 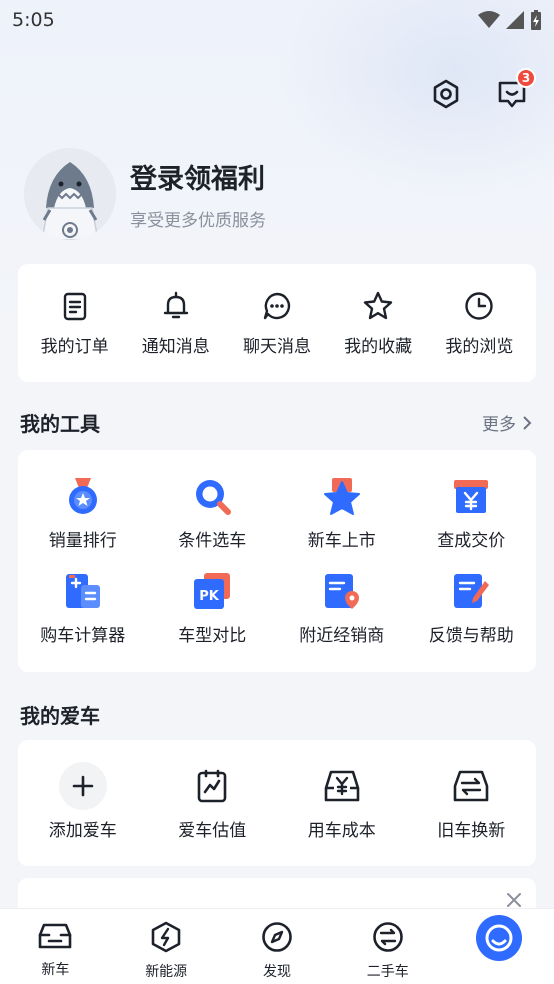 What do you see at coordinates (209, 596) in the screenshot?
I see `svg-text: PK` at bounding box center [209, 596].